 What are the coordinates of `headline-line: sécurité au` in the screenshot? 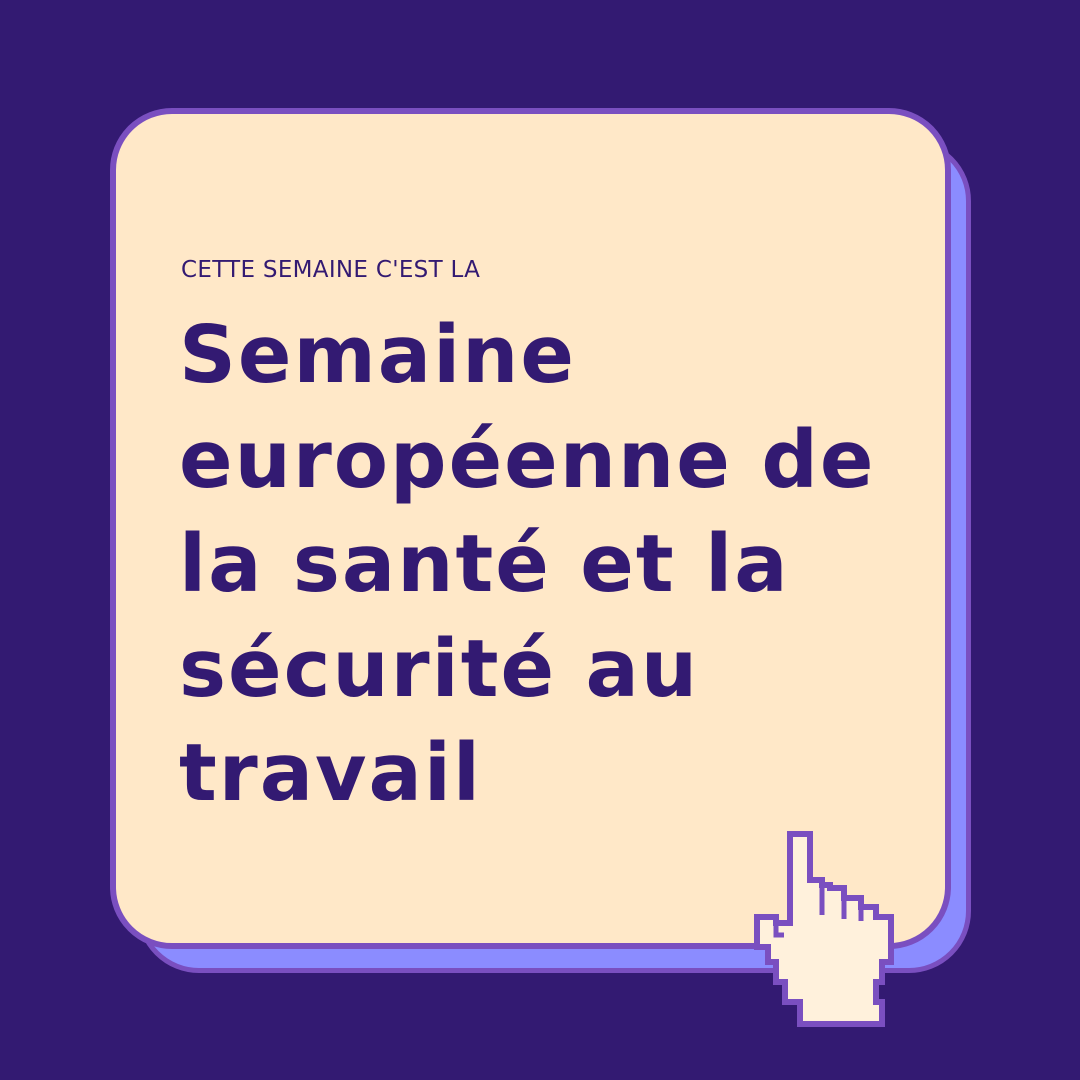 It's located at (439, 668).